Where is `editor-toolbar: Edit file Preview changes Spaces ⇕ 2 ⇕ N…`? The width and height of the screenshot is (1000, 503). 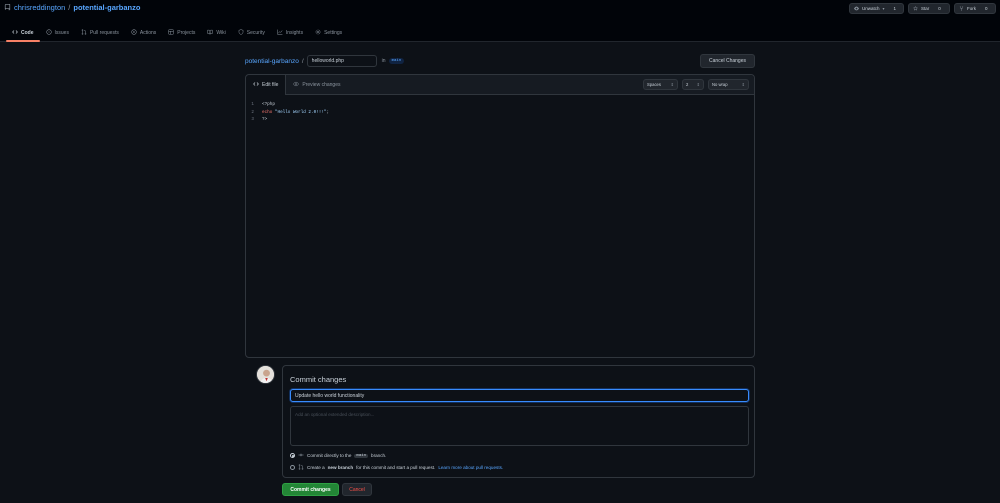
editor-toolbar: Edit file Preview changes Spaces ⇕ 2 ⇕ N… is located at coordinates (500, 84).